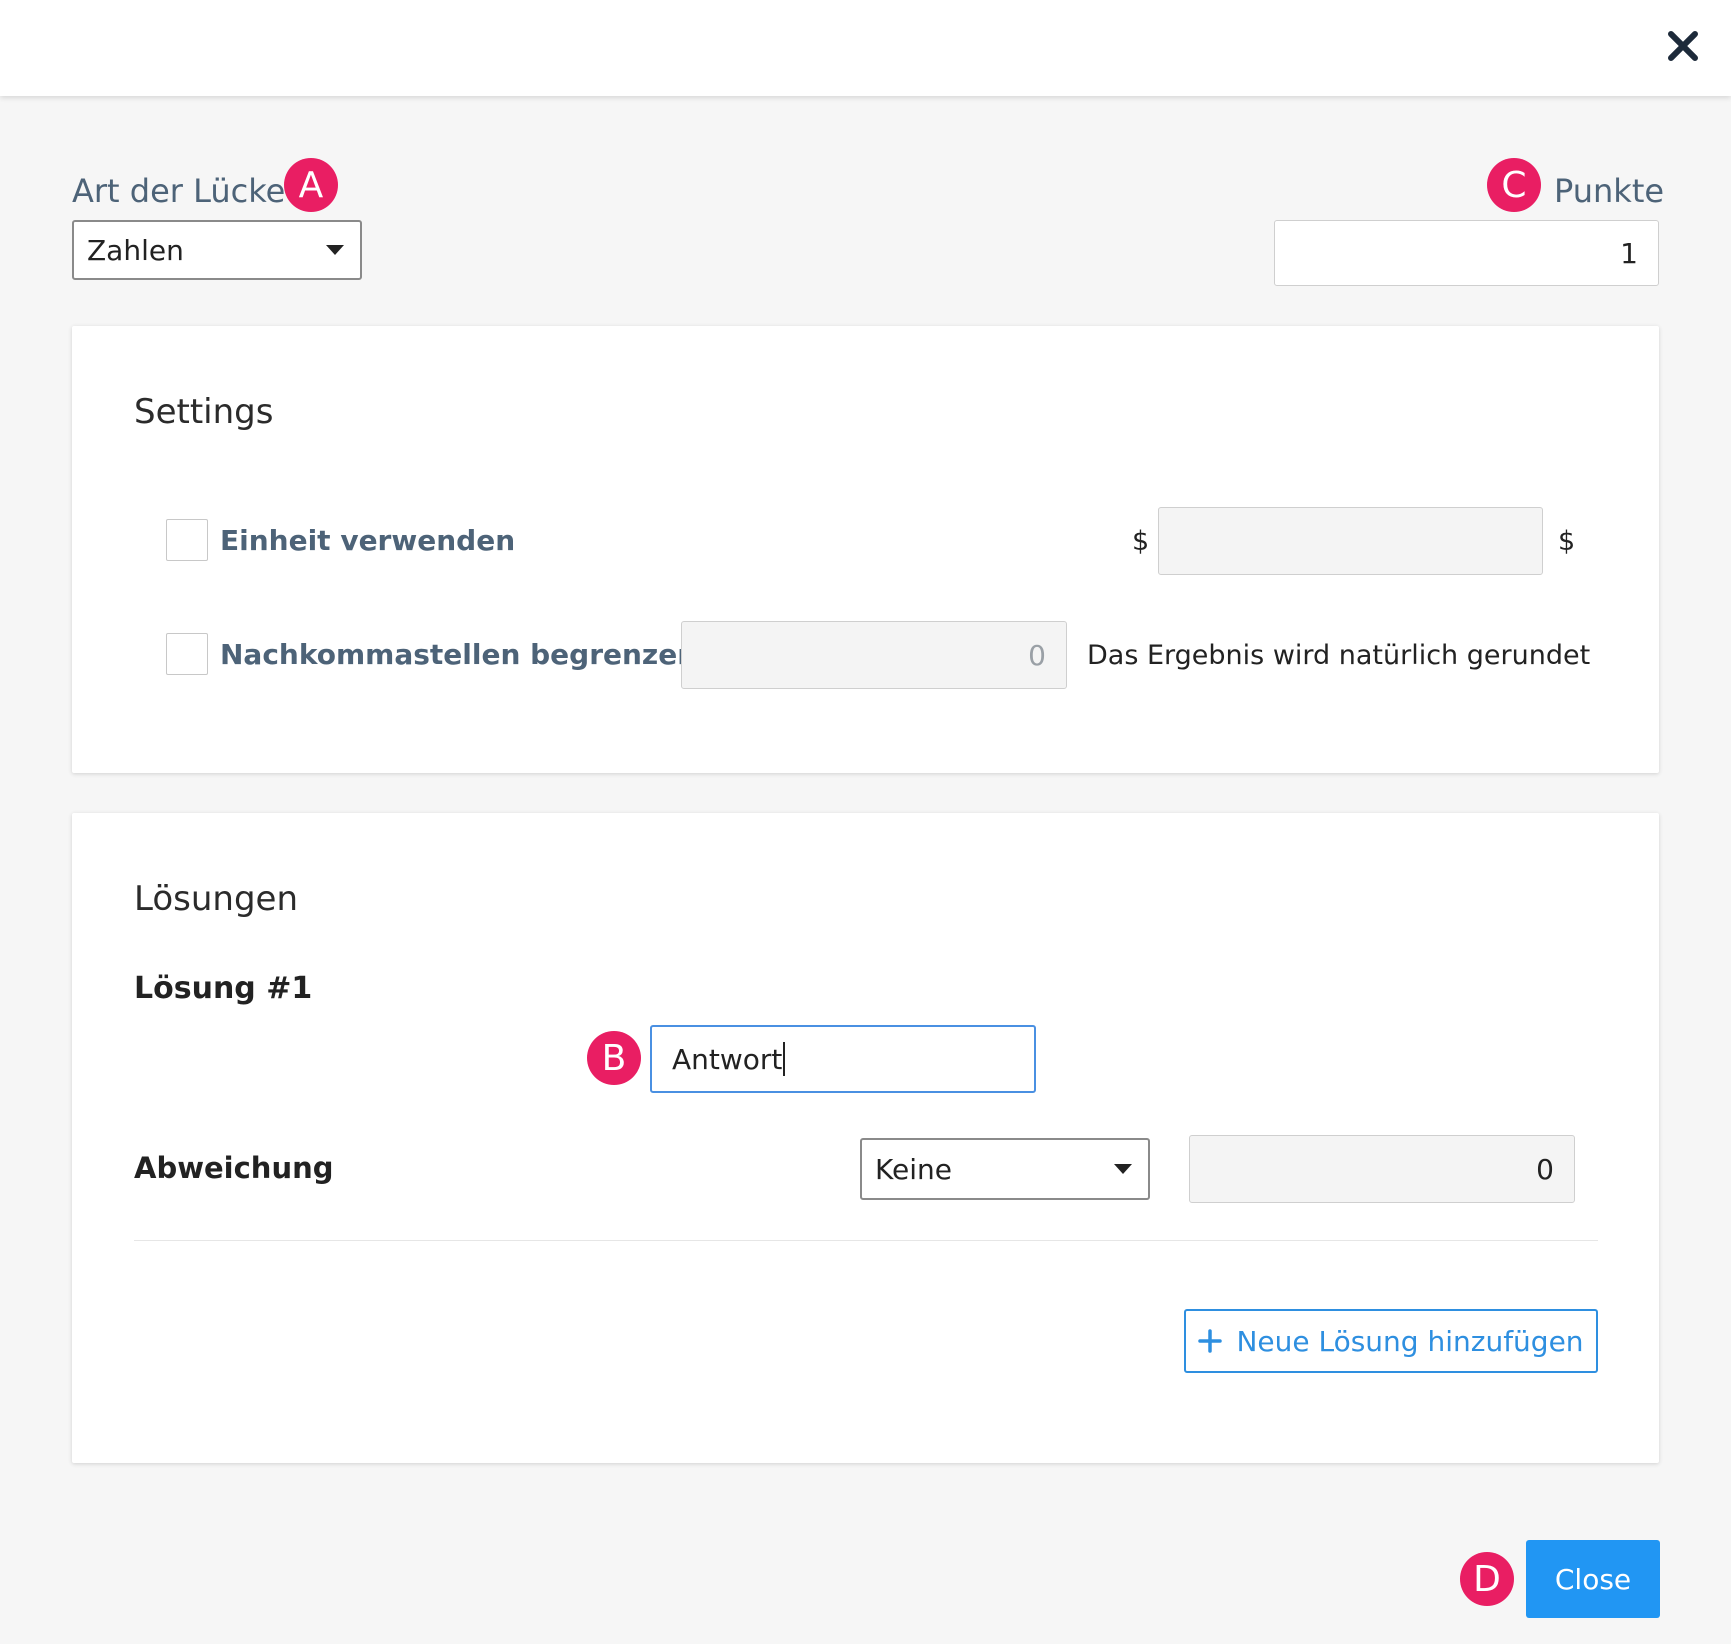 The width and height of the screenshot is (1731, 1644). Describe the element at coordinates (179, 191) in the screenshot. I see `gap-type-label: Art der Lücke` at that location.